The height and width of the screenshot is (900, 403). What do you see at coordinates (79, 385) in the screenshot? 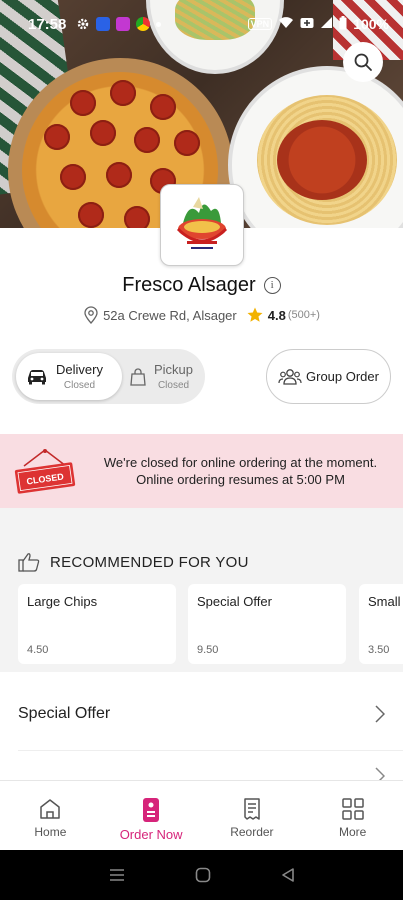
I see `delivery-status: Closed` at bounding box center [79, 385].